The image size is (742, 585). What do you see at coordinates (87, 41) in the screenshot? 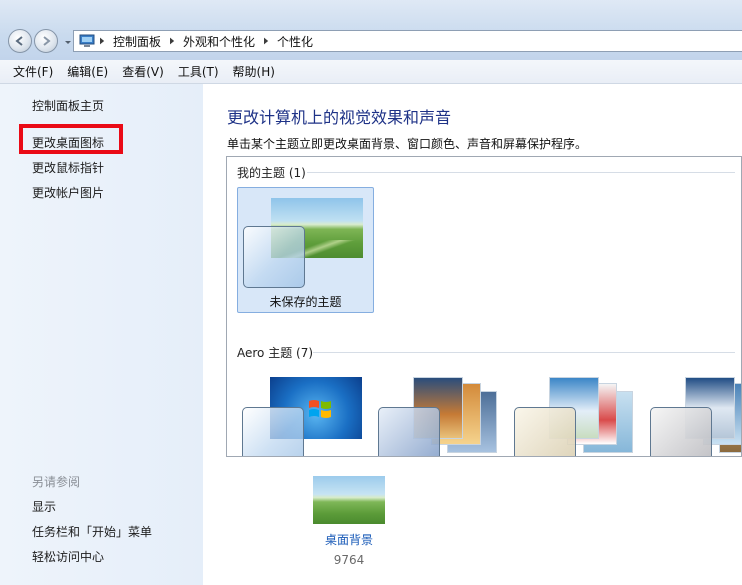
I see `control-panel-icon` at bounding box center [87, 41].